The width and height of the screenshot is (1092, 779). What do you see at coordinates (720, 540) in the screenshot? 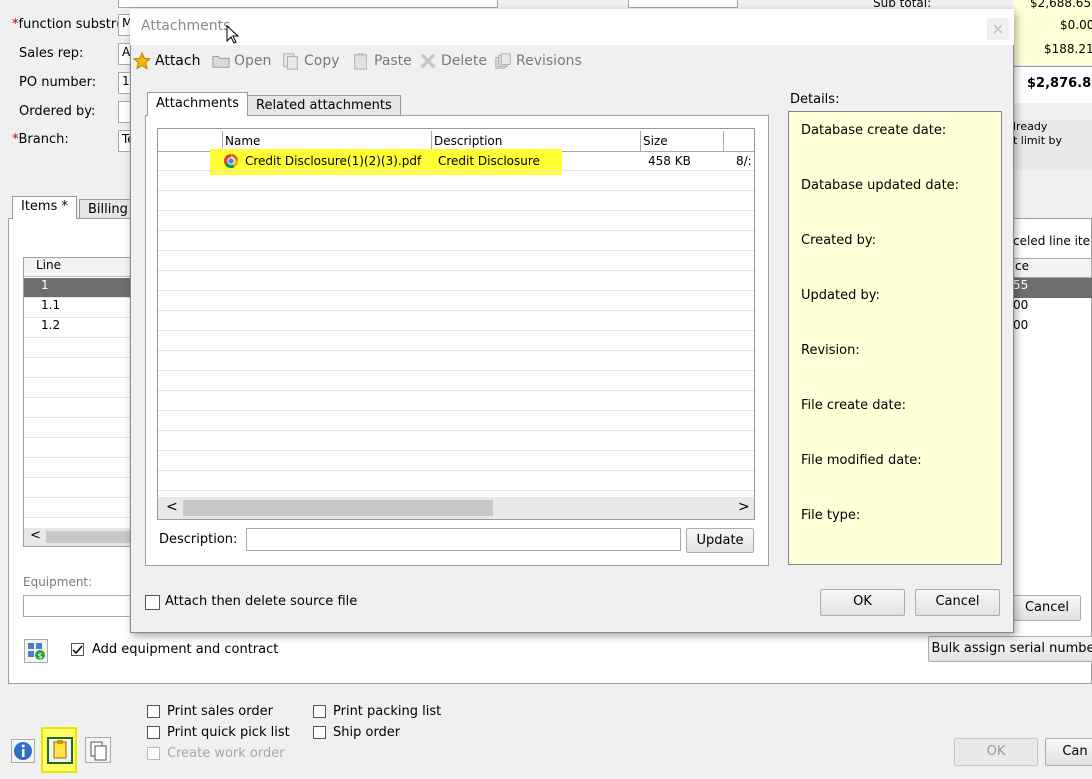
I see `update-button: Update` at bounding box center [720, 540].